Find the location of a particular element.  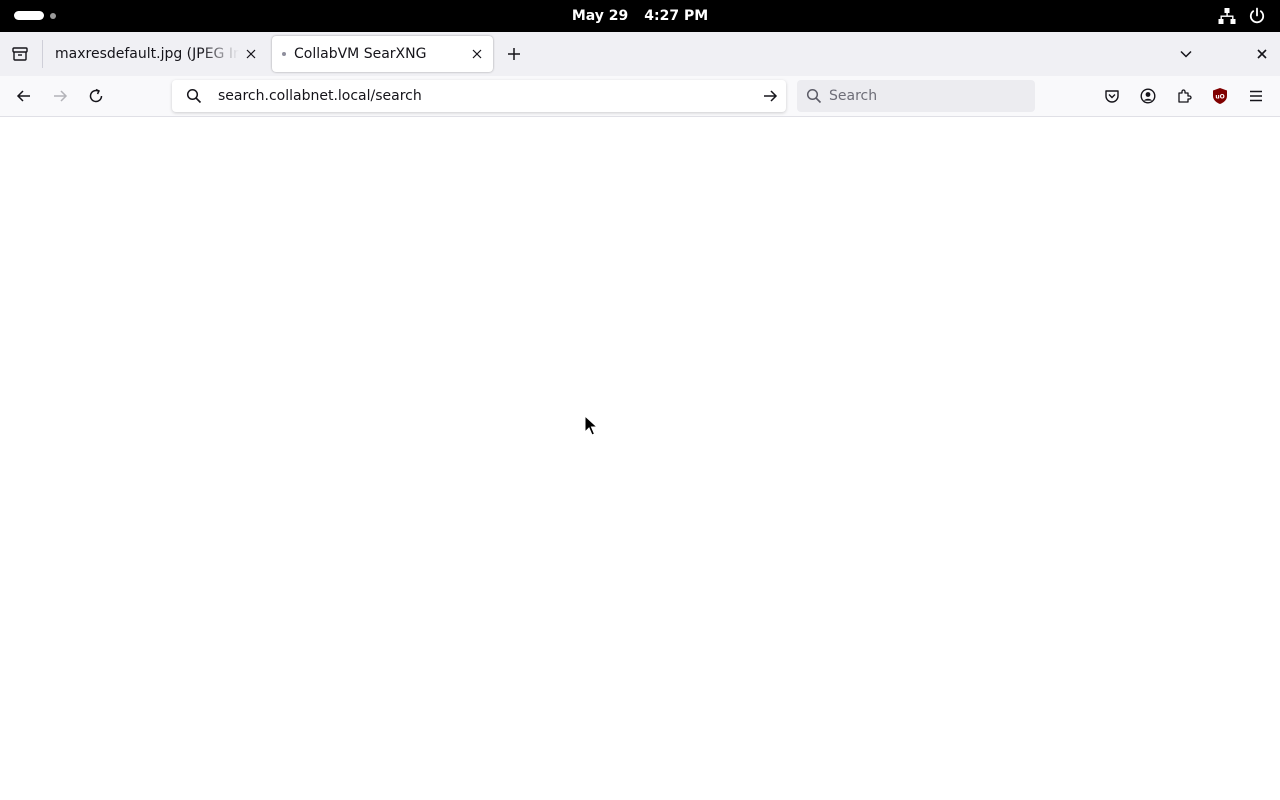

toolbar-actions: uO is located at coordinates (1184, 96).